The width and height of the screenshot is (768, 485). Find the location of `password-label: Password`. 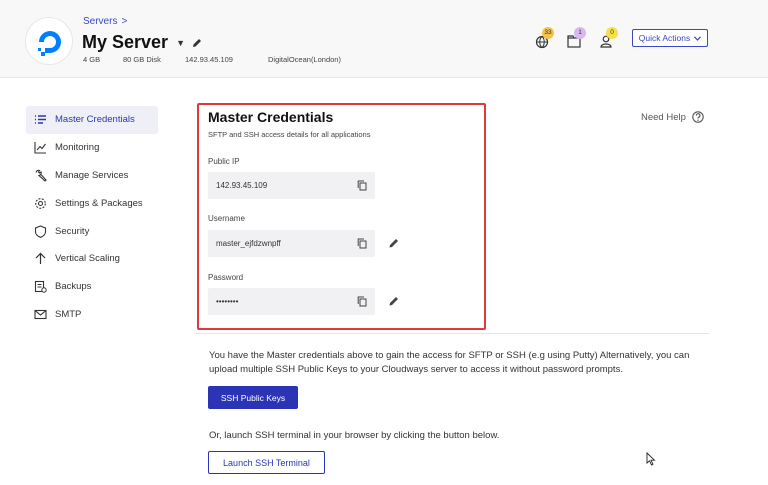

password-label: Password is located at coordinates (226, 277).